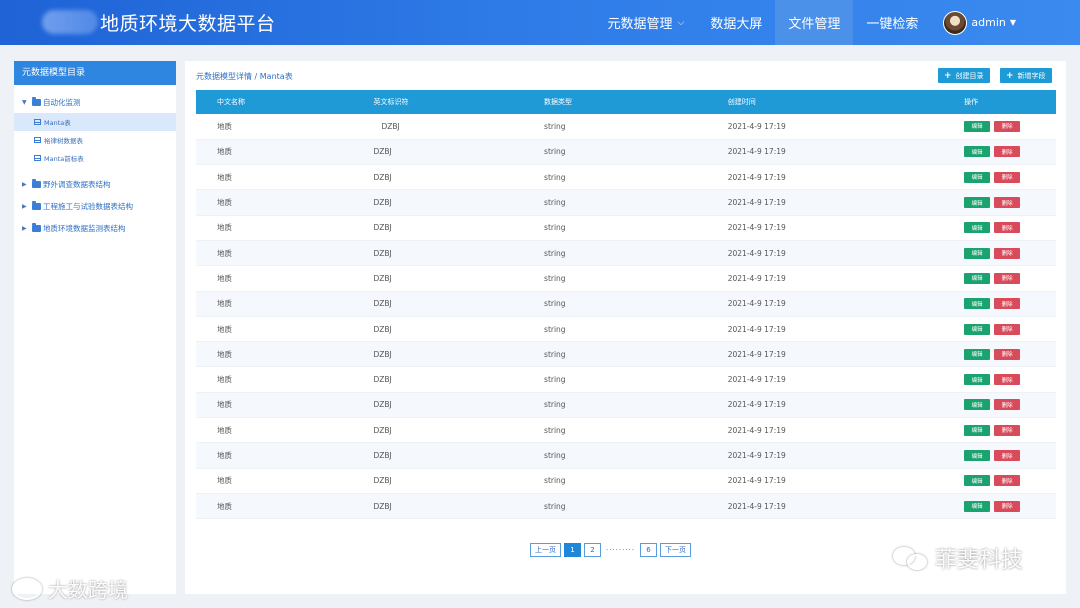 Image resolution: width=1080 pixels, height=608 pixels. What do you see at coordinates (736, 22) in the screenshot?
I see `nav-data-screen: 数据大屏` at bounding box center [736, 22].